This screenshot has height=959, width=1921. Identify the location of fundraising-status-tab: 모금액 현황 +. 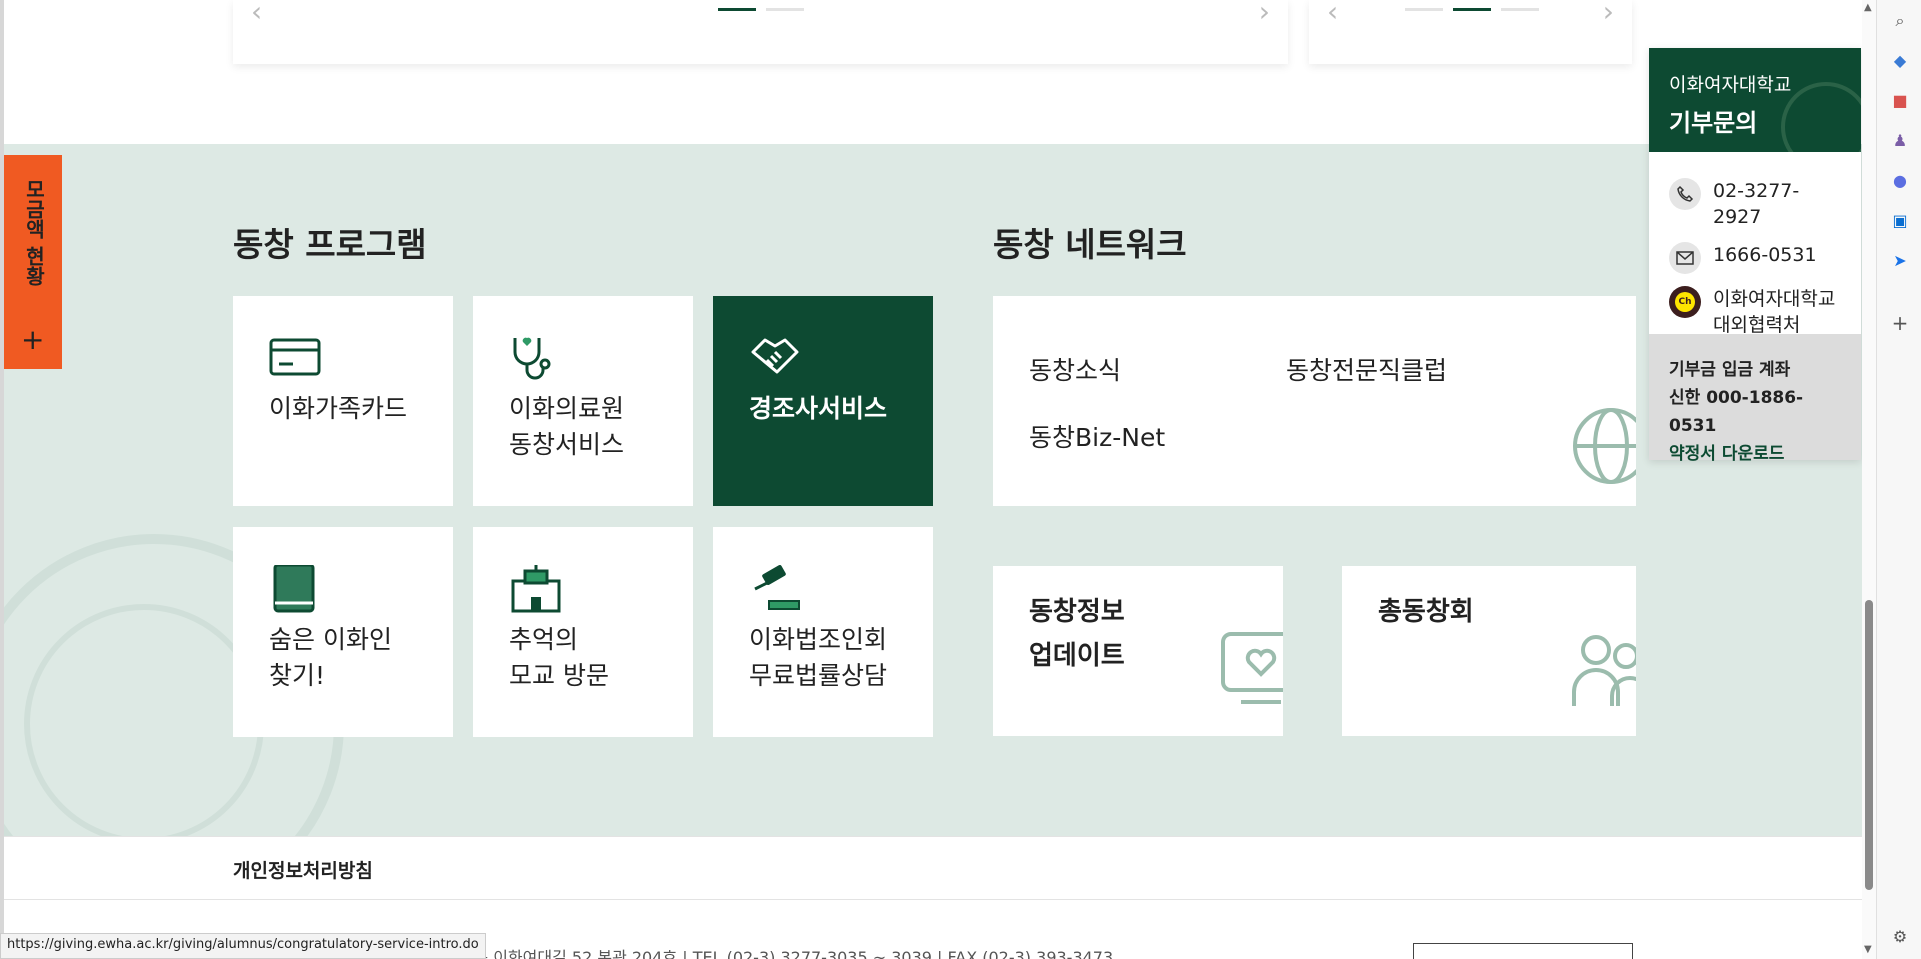
(33, 262).